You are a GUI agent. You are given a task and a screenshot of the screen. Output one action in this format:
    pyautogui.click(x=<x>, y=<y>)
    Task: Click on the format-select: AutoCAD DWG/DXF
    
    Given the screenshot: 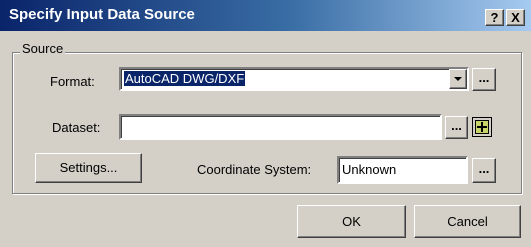 What is the action you would take?
    pyautogui.click(x=294, y=79)
    